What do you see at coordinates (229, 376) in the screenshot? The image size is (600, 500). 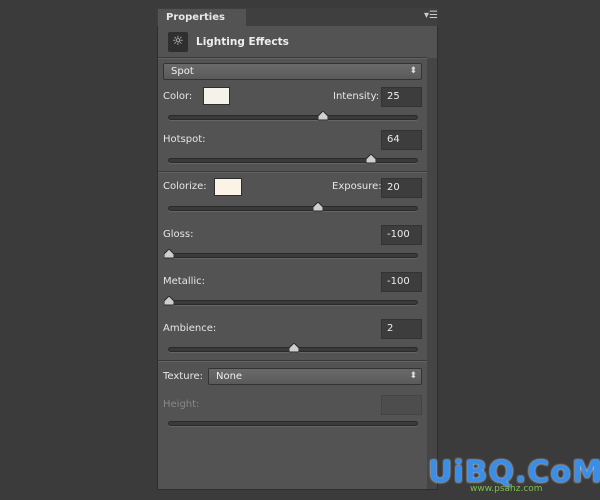 I see `texture-value: None` at bounding box center [229, 376].